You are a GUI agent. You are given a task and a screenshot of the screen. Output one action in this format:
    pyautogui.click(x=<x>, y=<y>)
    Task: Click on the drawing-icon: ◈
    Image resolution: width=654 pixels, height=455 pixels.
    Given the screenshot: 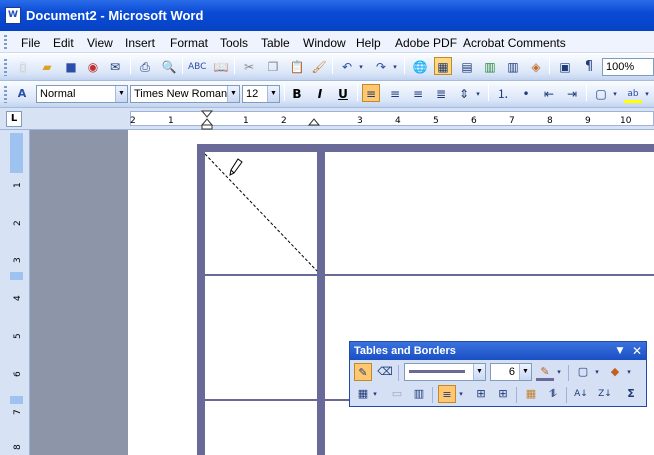 What is the action you would take?
    pyautogui.click(x=536, y=67)
    